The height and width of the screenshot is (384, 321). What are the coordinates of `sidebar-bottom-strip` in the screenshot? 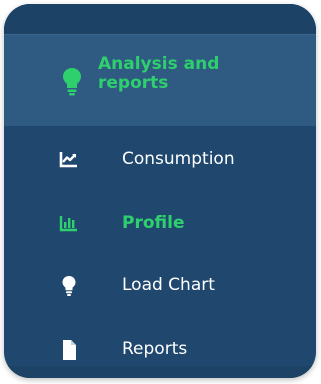 It's located at (160, 372).